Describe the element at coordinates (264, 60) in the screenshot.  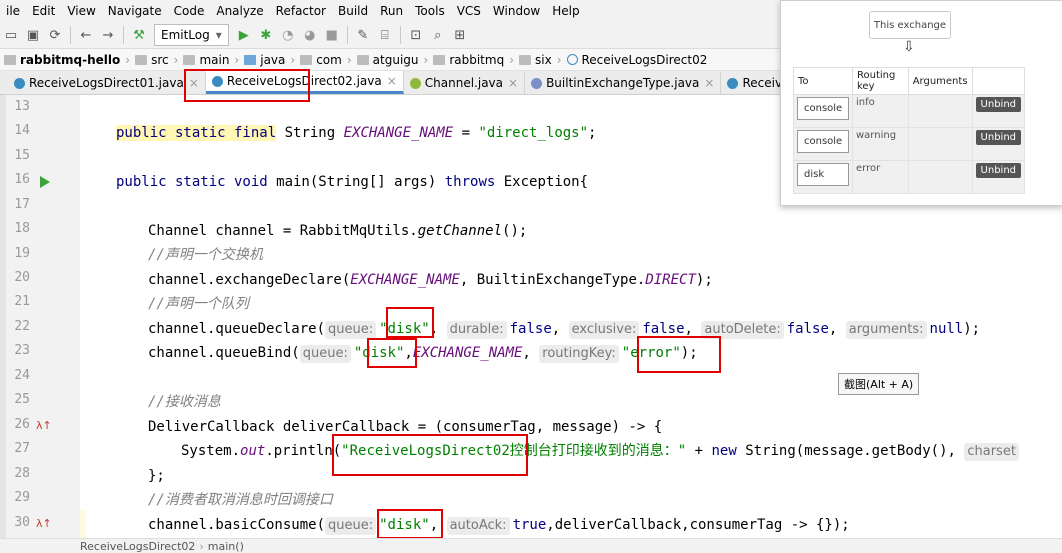
I see `breadcrumb-java: java` at that location.